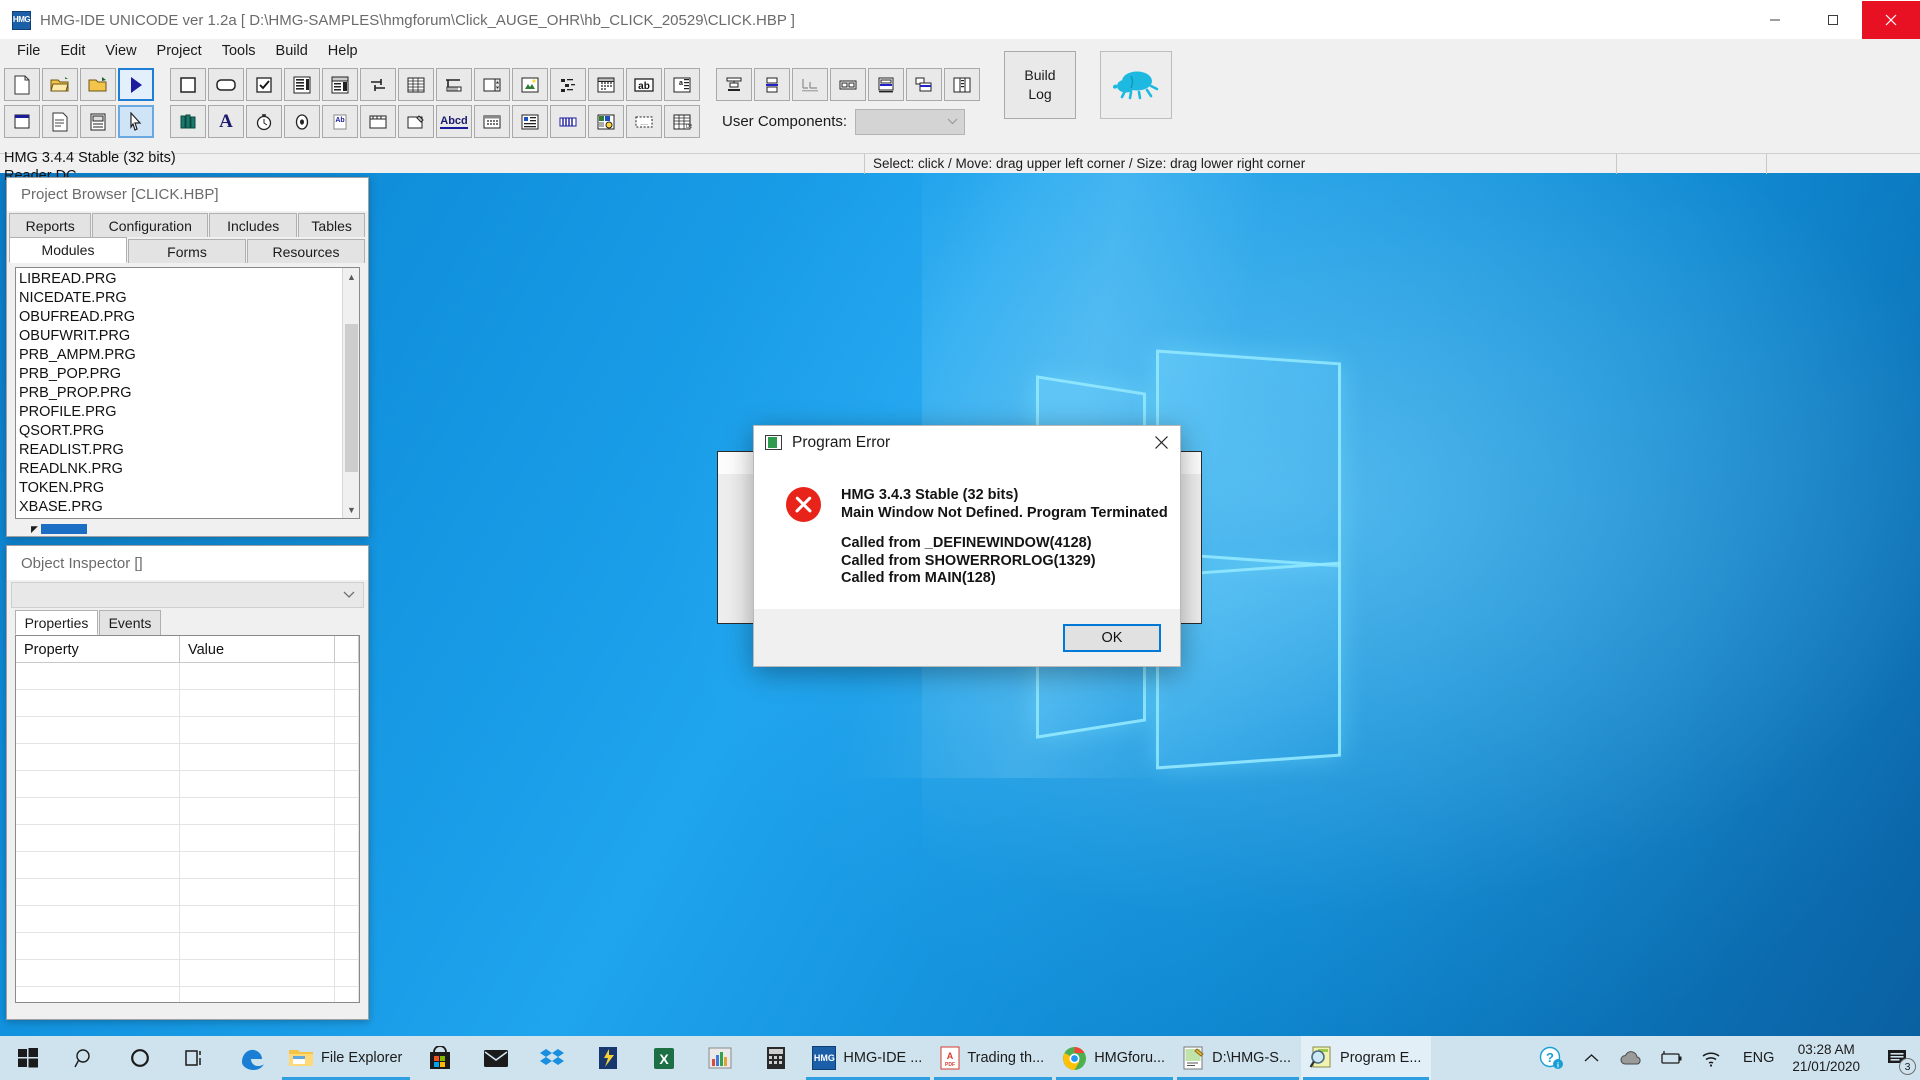 The height and width of the screenshot is (1080, 1920). What do you see at coordinates (22, 121) in the screenshot?
I see `insert-window-control` at bounding box center [22, 121].